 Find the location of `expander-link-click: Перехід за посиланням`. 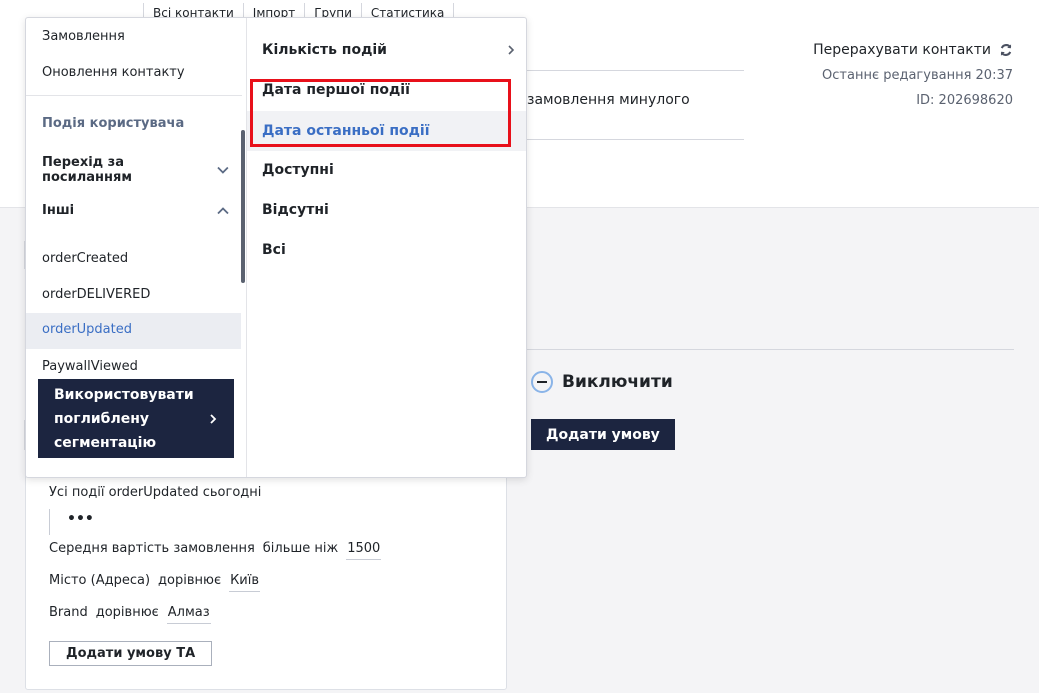

expander-link-click: Перехід за посиланням is located at coordinates (136, 170).